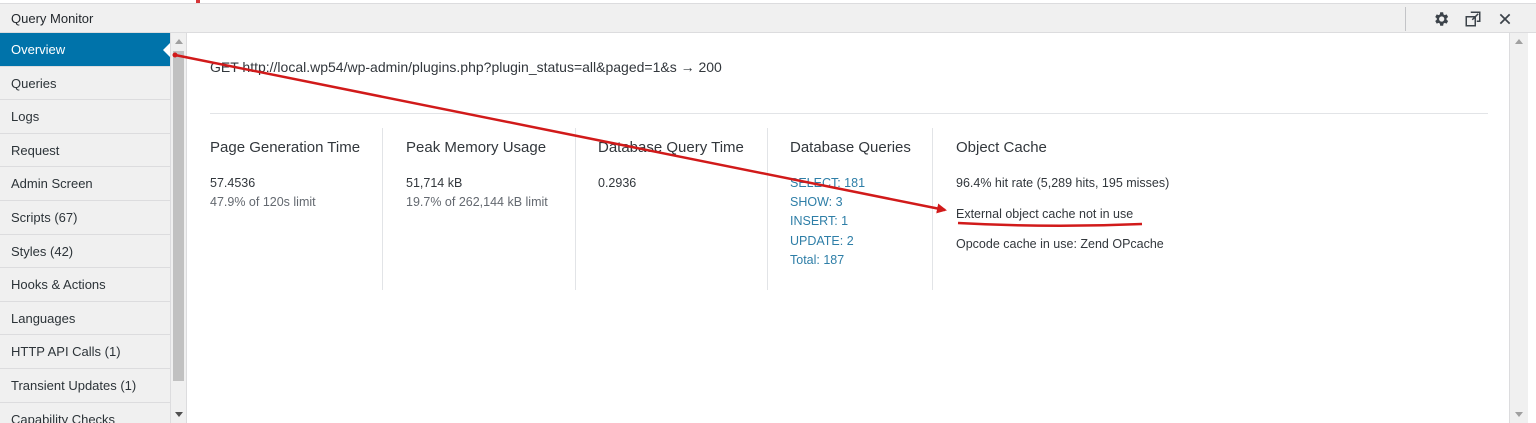 The height and width of the screenshot is (423, 1536). I want to click on close-icon, so click(1505, 19).